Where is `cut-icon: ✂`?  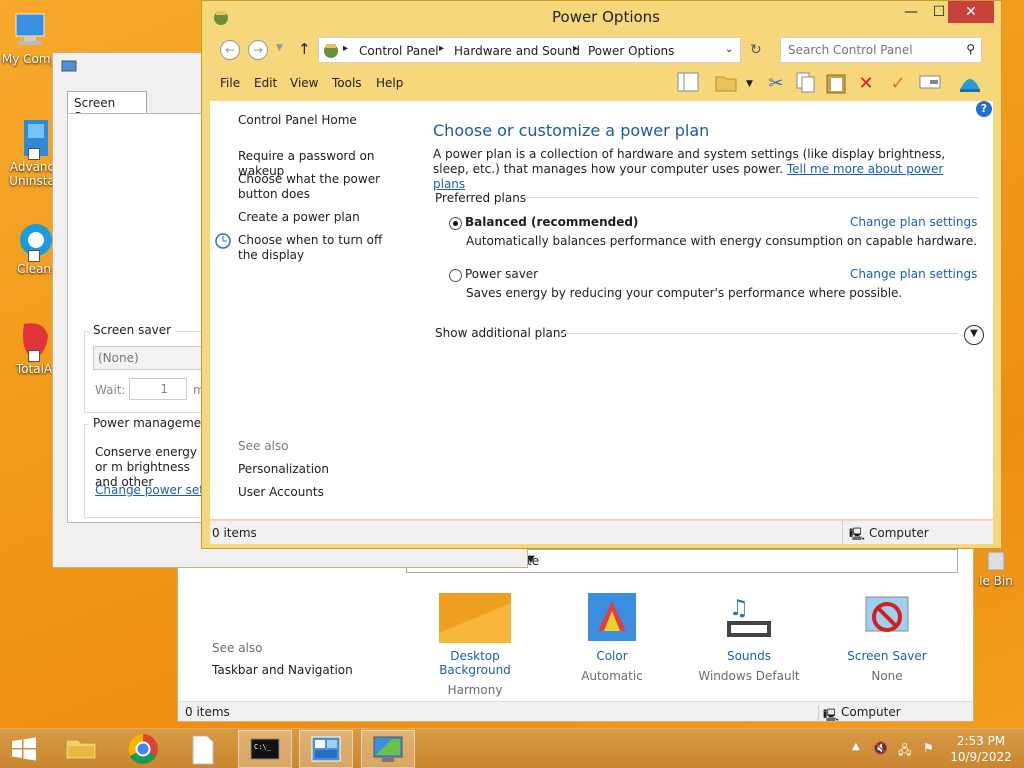
cut-icon: ✂ is located at coordinates (776, 84).